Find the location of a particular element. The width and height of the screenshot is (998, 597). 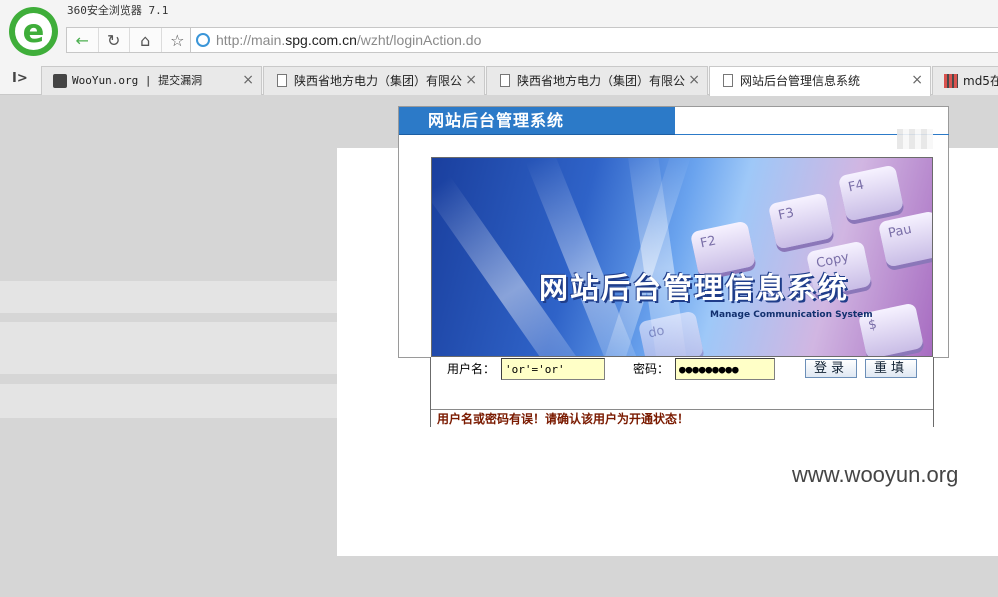

tab-label: 网站后台管理信息系统 is located at coordinates (800, 81).